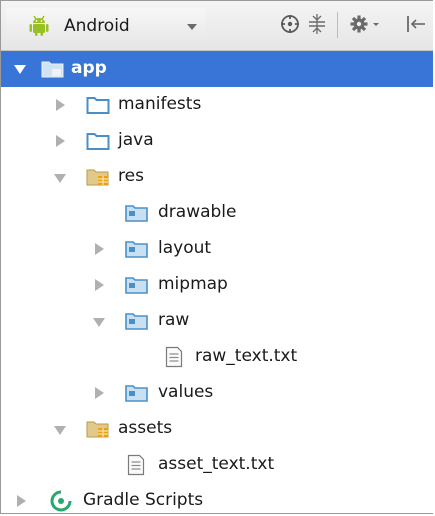  I want to click on tree-item-label: java, so click(136, 140).